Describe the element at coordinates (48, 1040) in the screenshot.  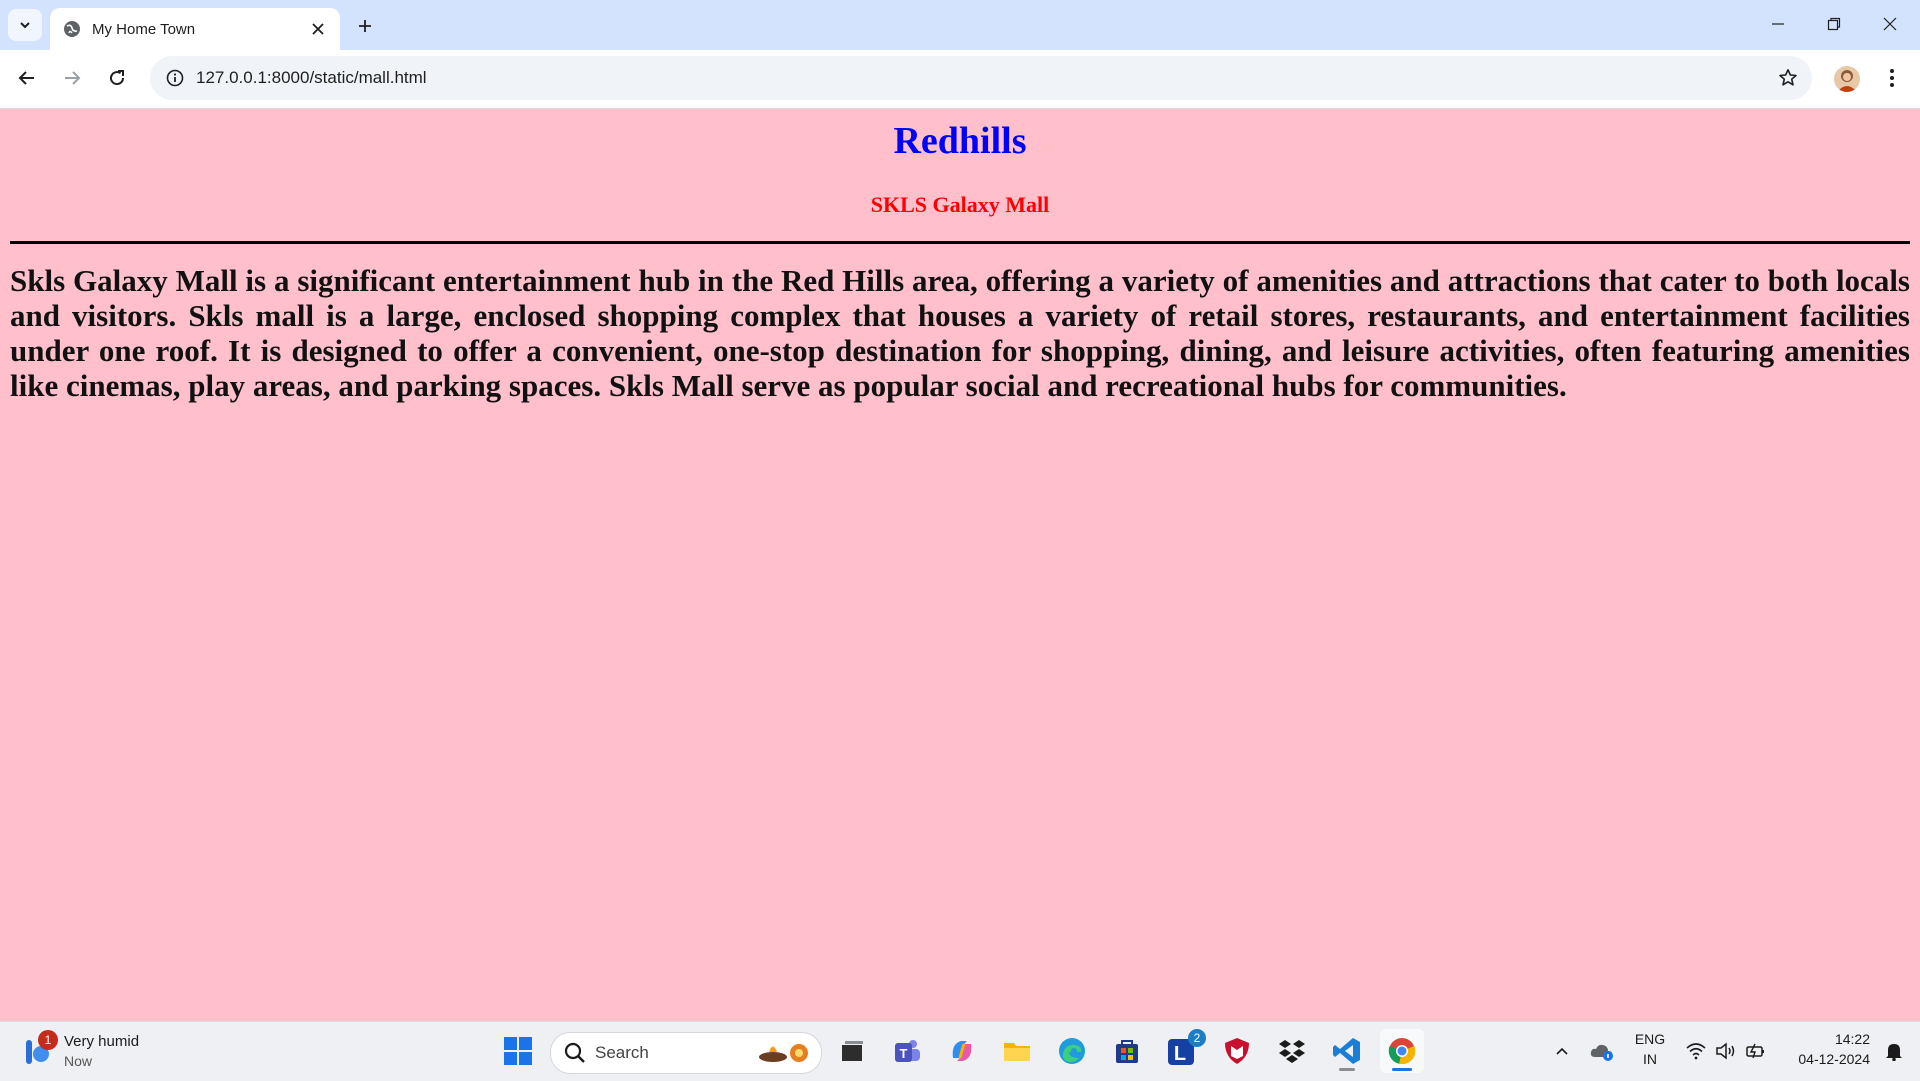
I see `weather-notification-badge: 1` at that location.